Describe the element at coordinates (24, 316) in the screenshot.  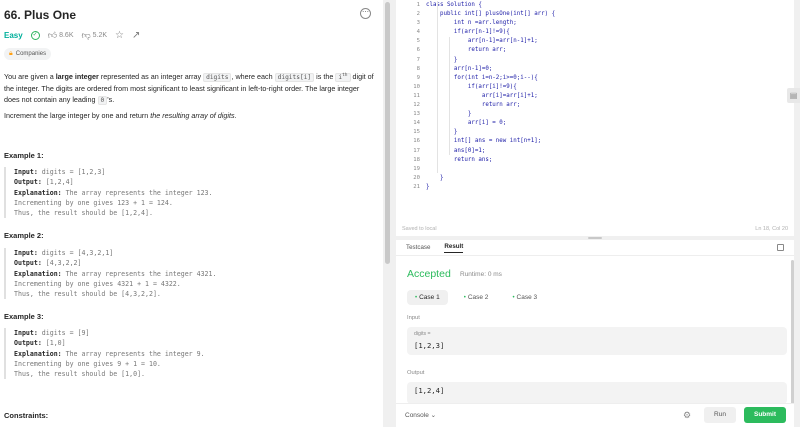
I see `example-3-title: Example 3:` at that location.